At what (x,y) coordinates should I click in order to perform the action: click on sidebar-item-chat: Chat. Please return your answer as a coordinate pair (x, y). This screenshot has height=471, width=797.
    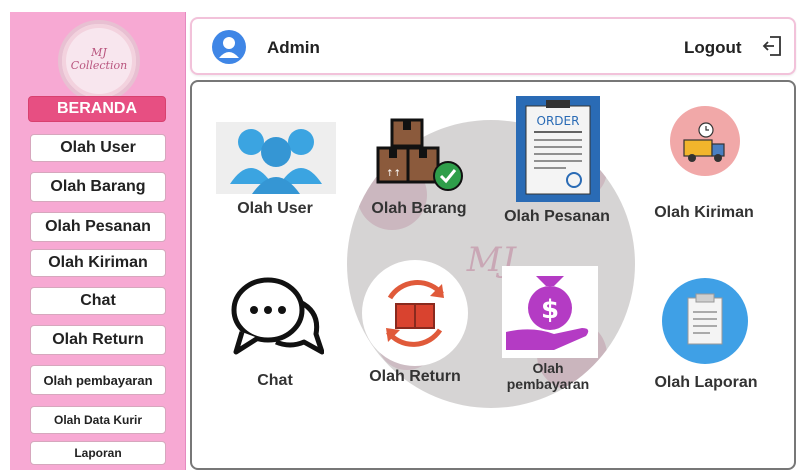
    Looking at the image, I should click on (98, 301).